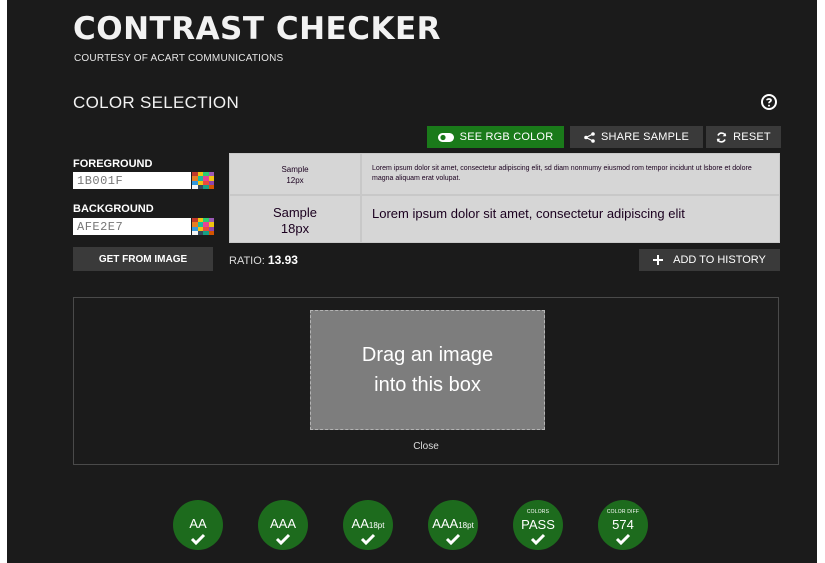 The width and height of the screenshot is (825, 563). Describe the element at coordinates (143, 259) in the screenshot. I see `get-from-image-button: GET FROM IMAGE` at that location.